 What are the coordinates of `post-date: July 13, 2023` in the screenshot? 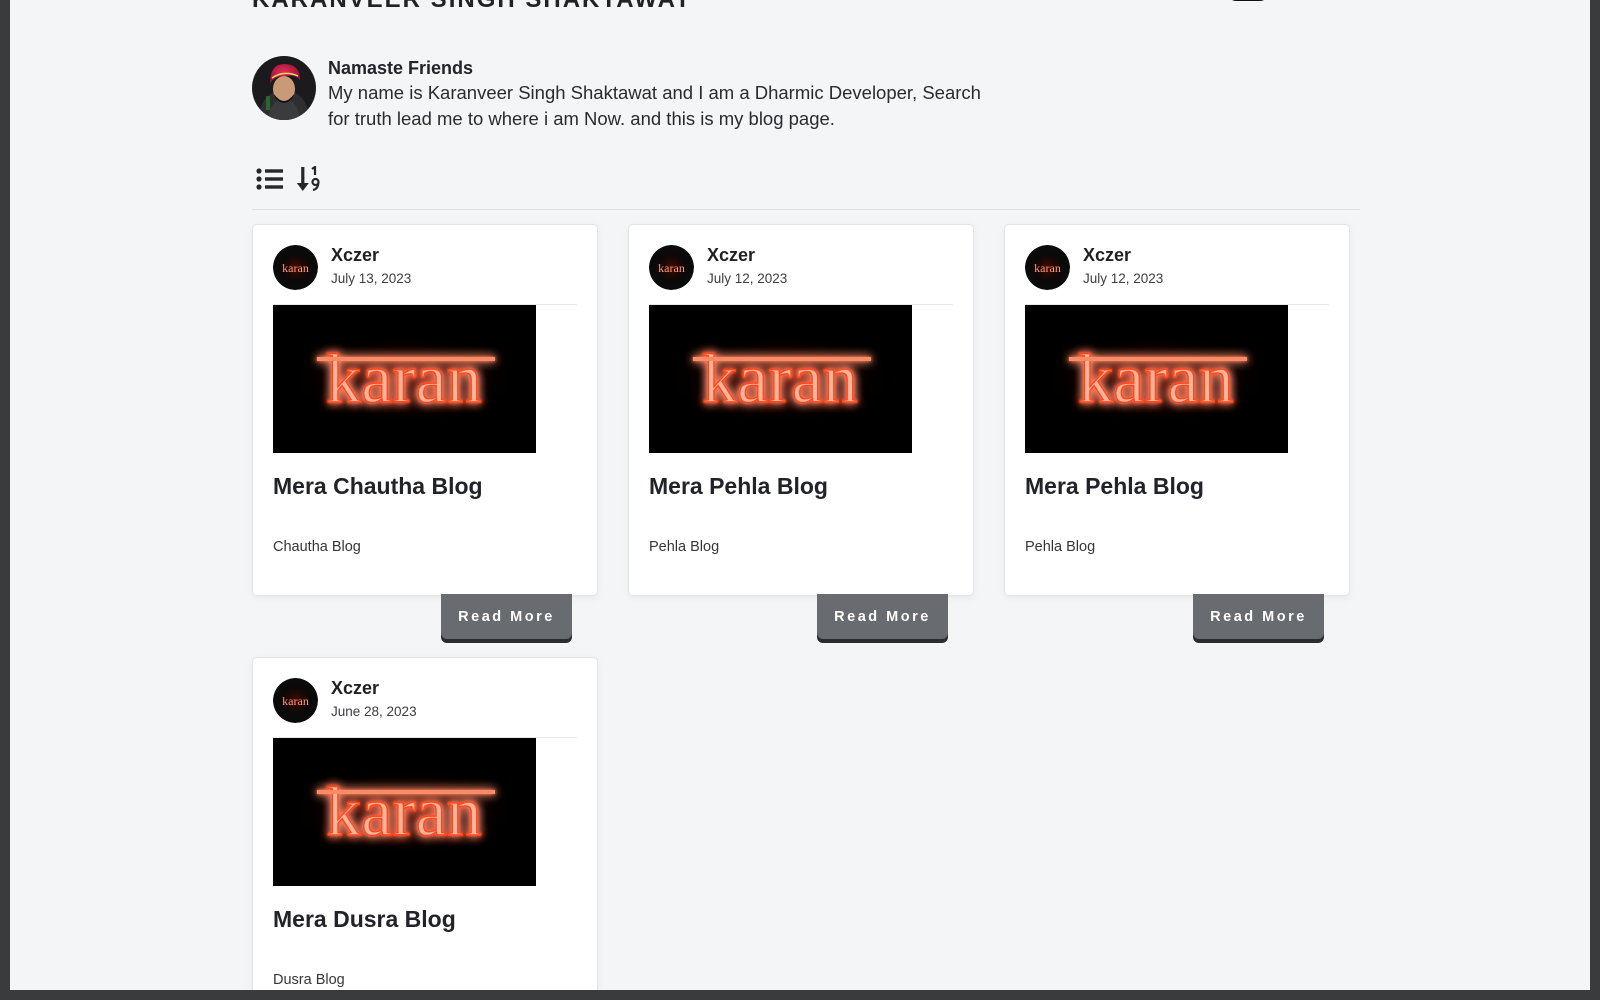 It's located at (371, 278).